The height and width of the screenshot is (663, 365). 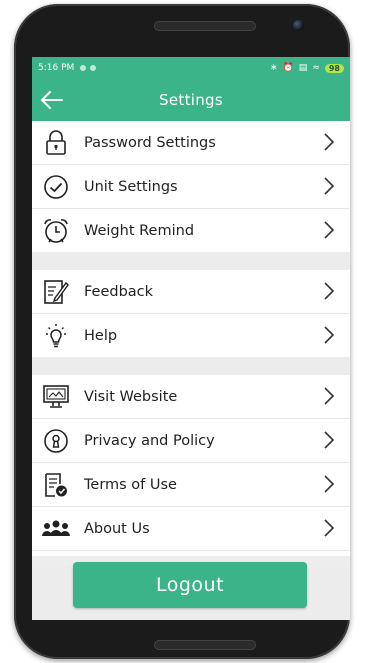 I want to click on status-bar: 5:16 PM ∗ ⏰ ▤ ≈ 98, so click(x=191, y=68).